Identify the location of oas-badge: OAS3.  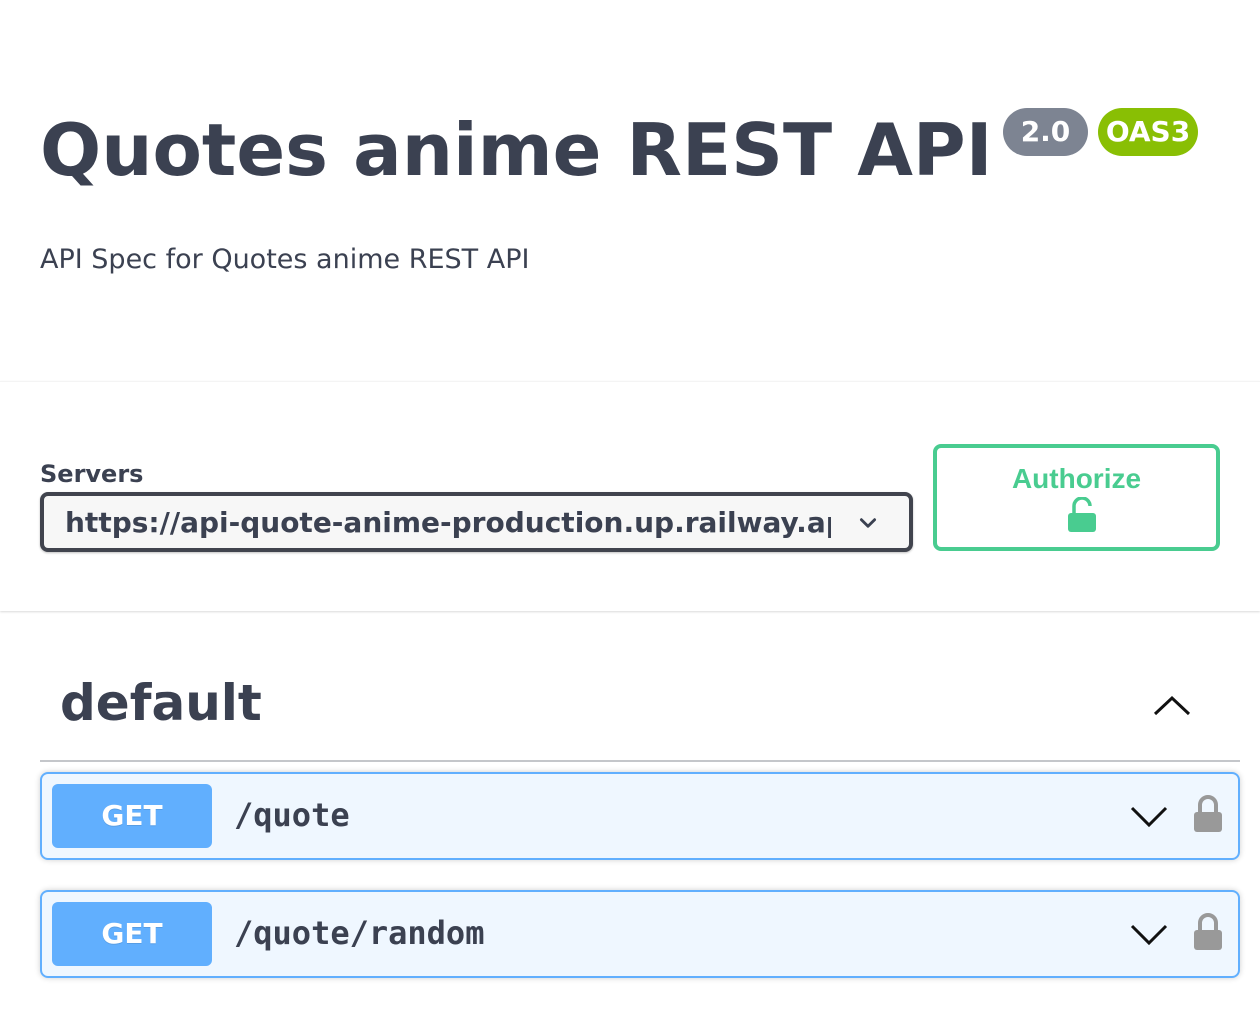
(1148, 132).